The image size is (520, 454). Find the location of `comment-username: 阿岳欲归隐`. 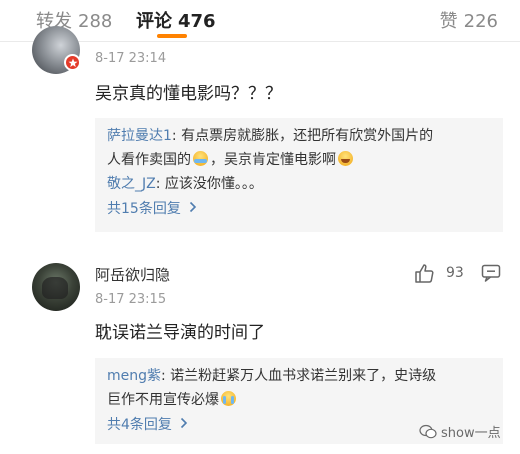

comment-username: 阿岳欲归隐 is located at coordinates (132, 274).